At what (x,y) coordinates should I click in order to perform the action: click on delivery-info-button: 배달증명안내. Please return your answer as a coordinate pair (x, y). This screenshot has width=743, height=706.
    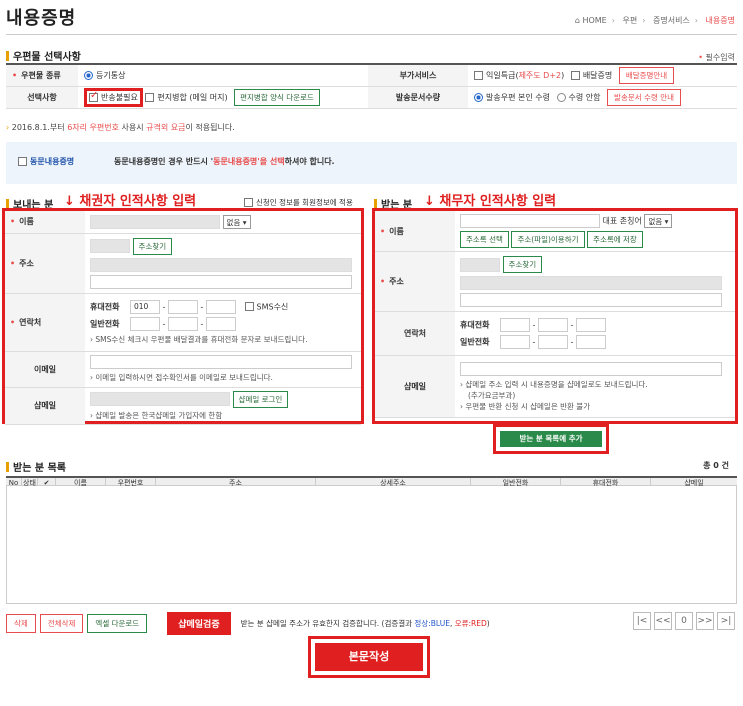
    Looking at the image, I should click on (646, 75).